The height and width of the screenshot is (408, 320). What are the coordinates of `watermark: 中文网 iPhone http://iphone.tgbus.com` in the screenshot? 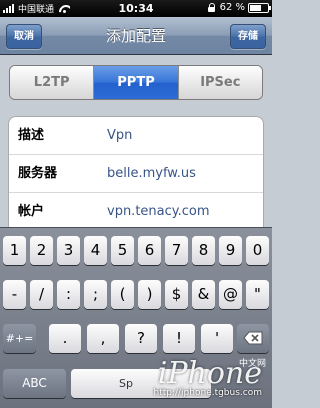 It's located at (181, 381).